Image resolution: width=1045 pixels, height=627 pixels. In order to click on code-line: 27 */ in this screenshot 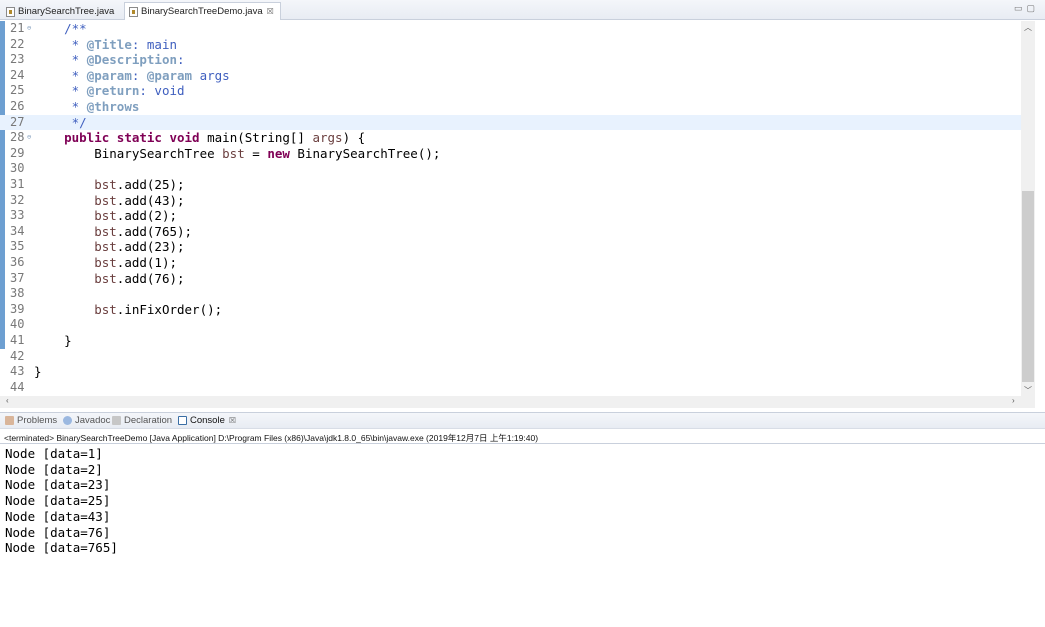, I will do `click(510, 122)`.